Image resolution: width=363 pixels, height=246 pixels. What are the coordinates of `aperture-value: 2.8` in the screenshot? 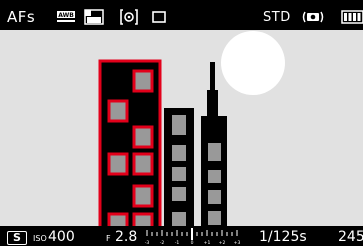 It's located at (126, 237).